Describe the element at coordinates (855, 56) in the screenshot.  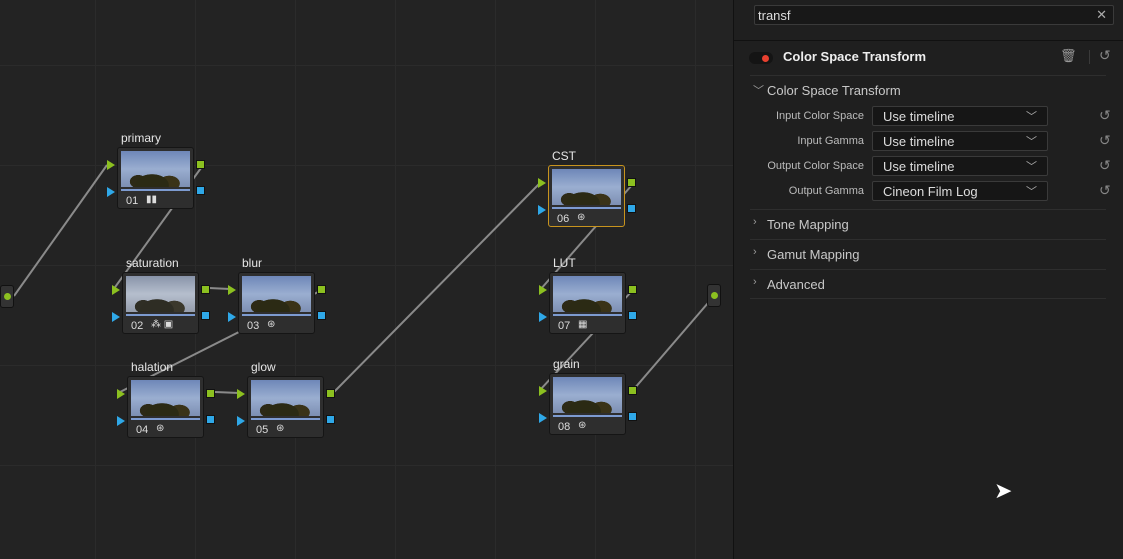
I see `effect-title: Color Space Transform` at that location.